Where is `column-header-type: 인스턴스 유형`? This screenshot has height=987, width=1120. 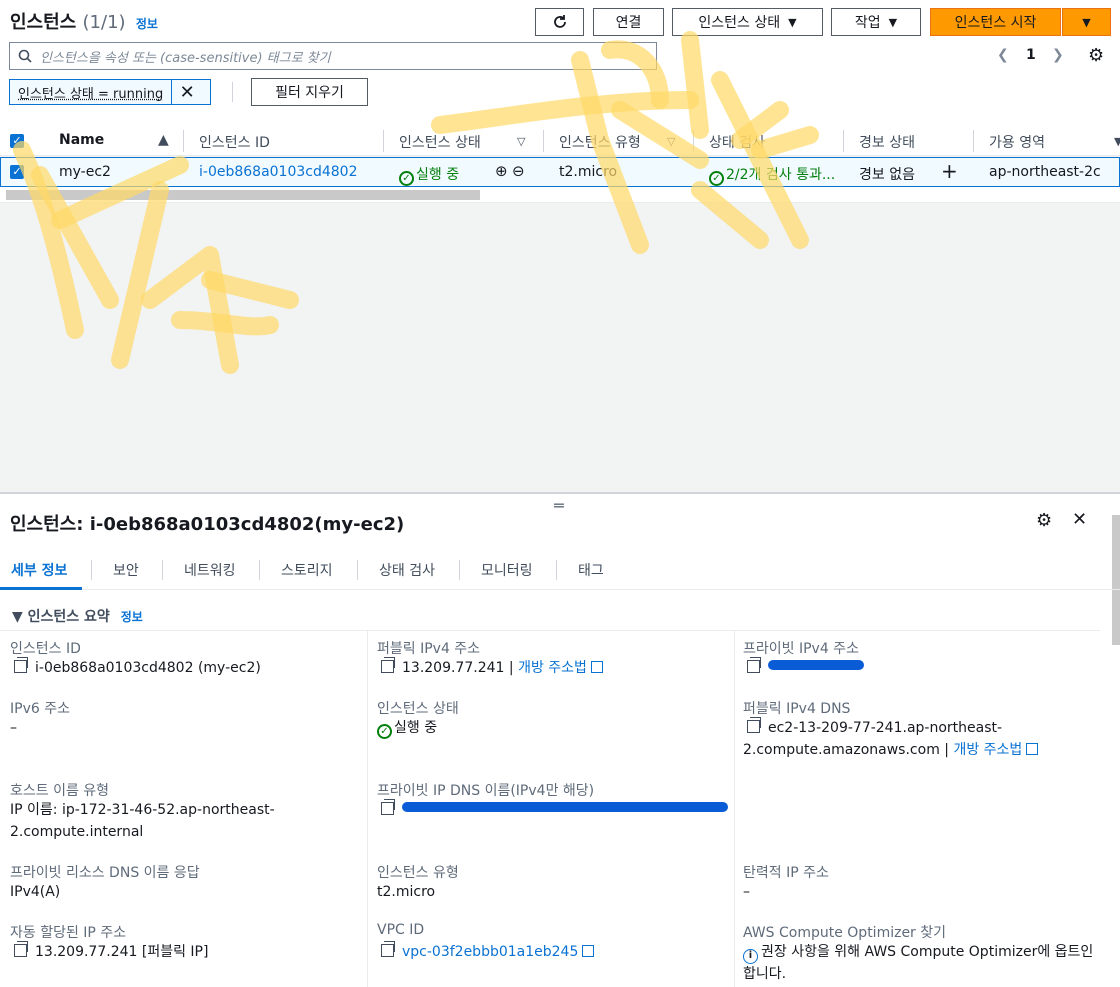
column-header-type: 인스턴스 유형 is located at coordinates (600, 142).